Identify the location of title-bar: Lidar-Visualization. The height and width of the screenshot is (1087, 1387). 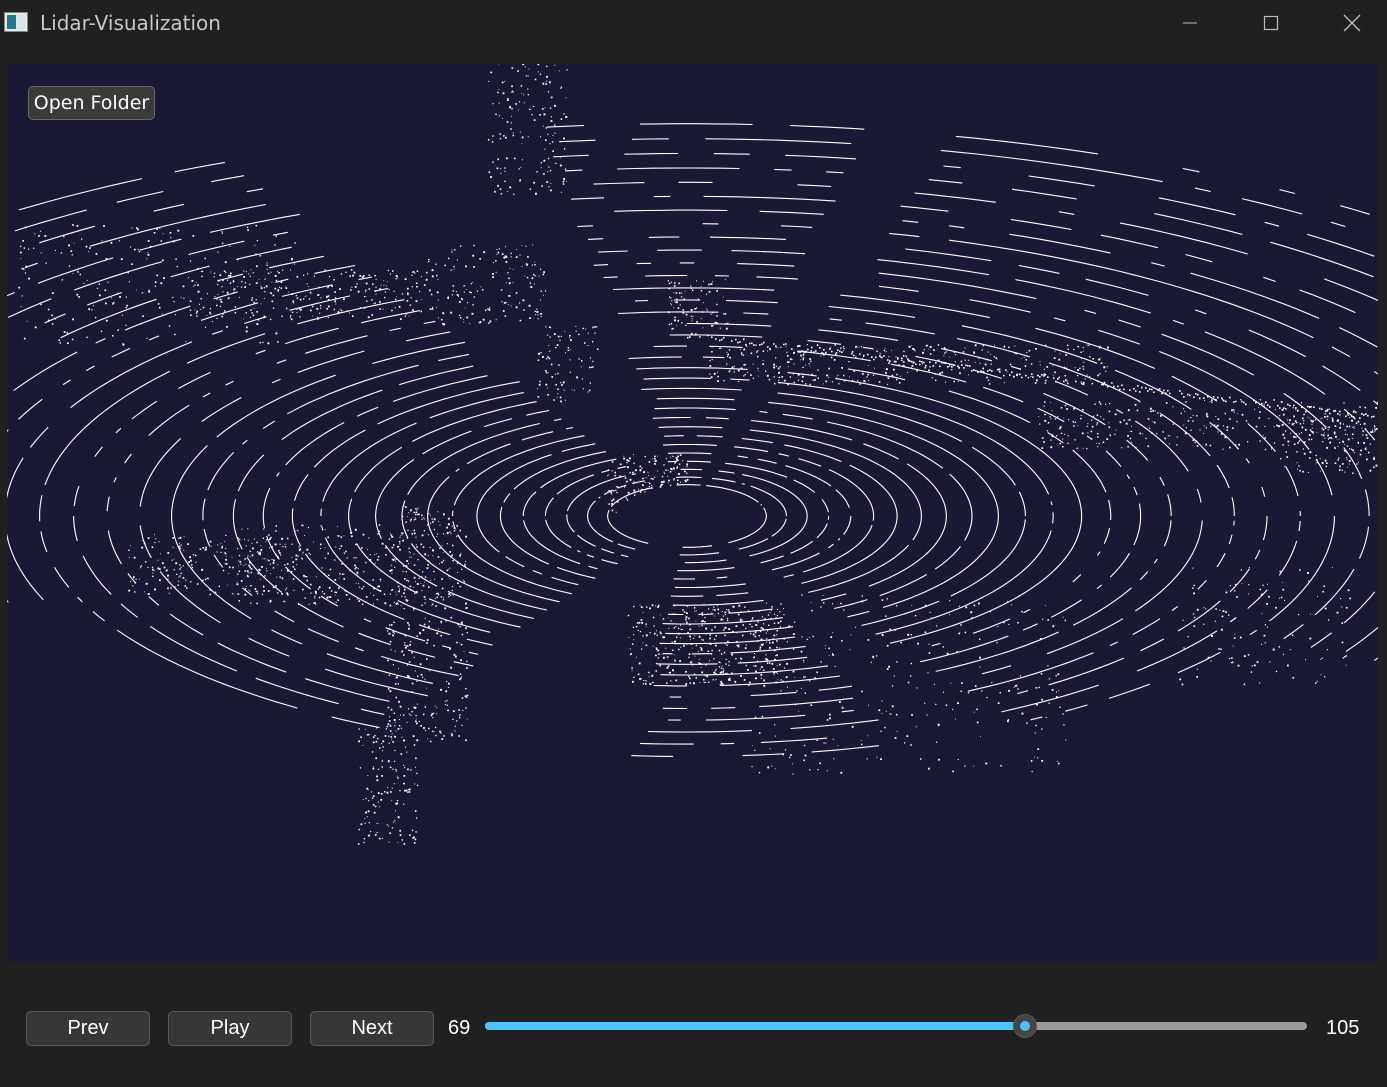
(693, 23).